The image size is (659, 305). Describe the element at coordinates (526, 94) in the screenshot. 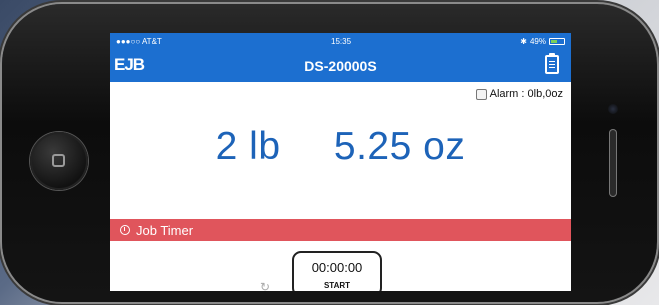

I see `alarm-label: Alarm : 0lb,0oz` at that location.